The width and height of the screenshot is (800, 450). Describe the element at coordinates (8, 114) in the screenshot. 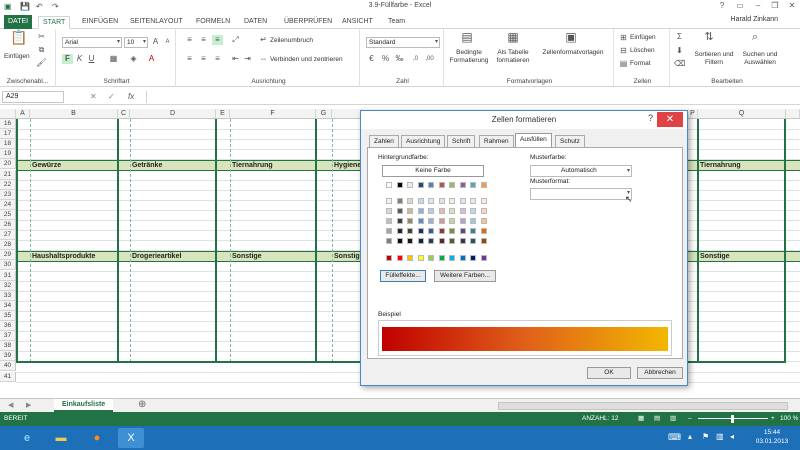

I see `select-all-corner` at that location.